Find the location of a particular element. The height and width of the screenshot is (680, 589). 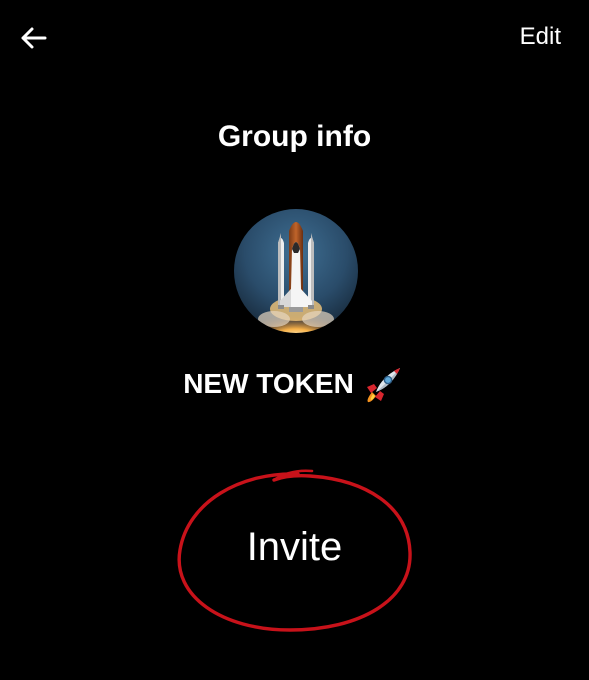

group-name: NEW TOKEN is located at coordinates (294, 384).